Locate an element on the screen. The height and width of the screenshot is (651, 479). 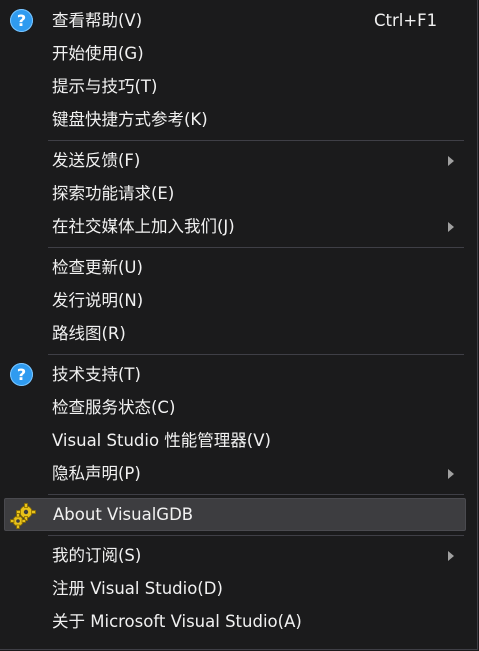
menu-item-service-status: 检查服务状态(C) is located at coordinates (235, 407).